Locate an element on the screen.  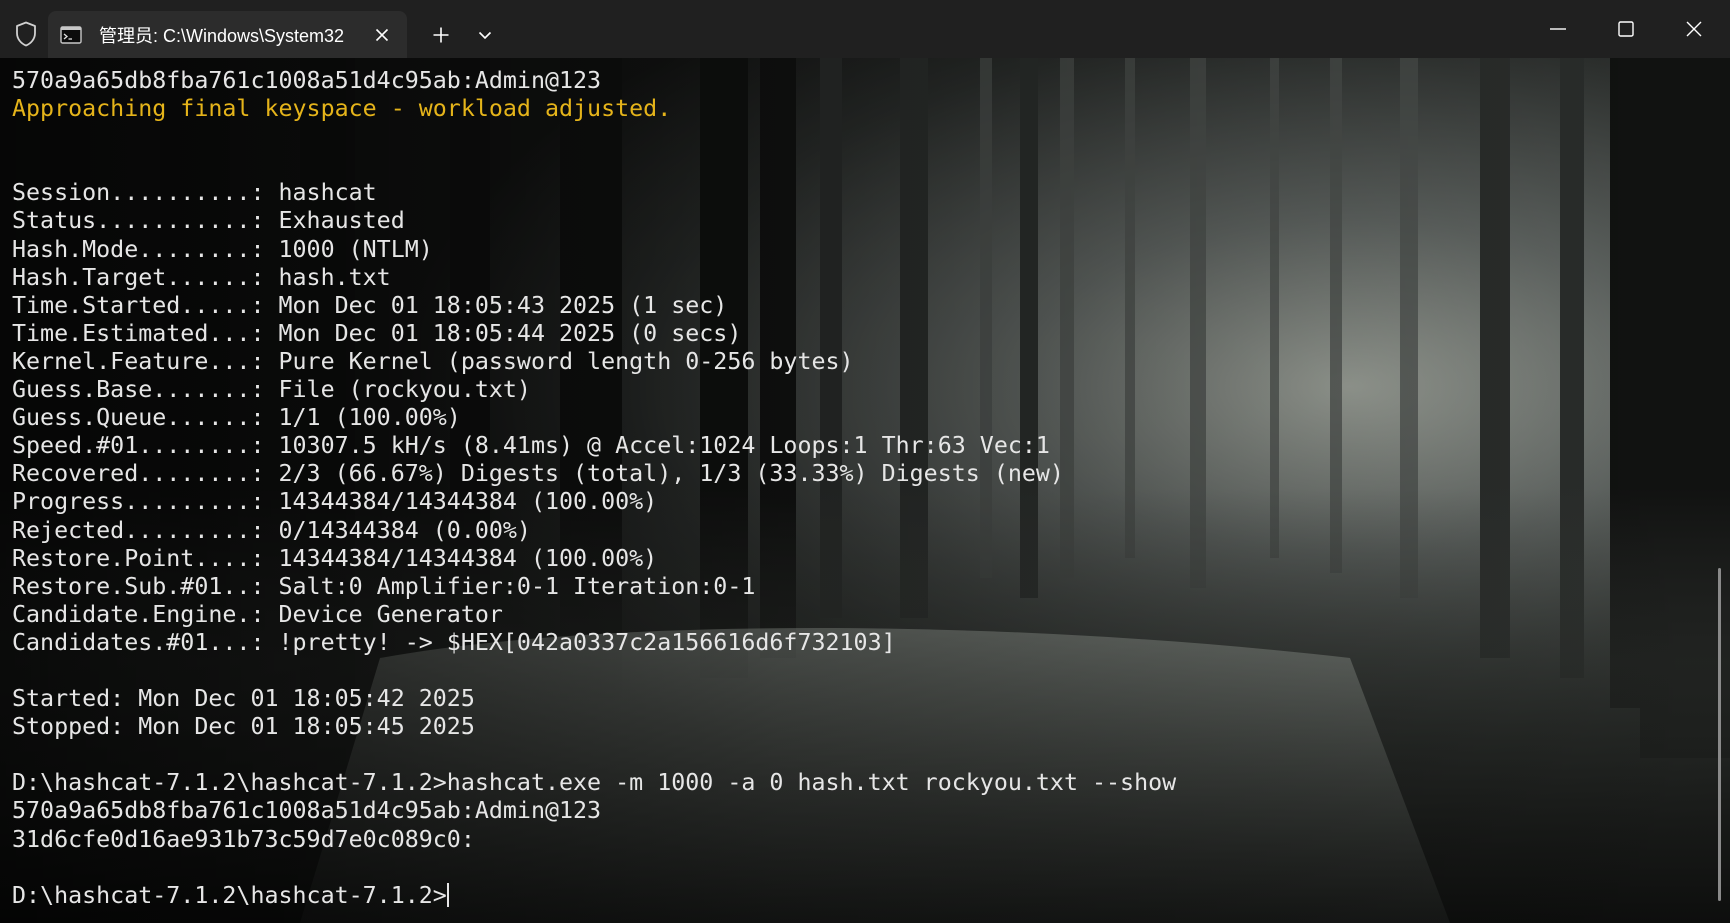
minimize-icon is located at coordinates (1558, 29).